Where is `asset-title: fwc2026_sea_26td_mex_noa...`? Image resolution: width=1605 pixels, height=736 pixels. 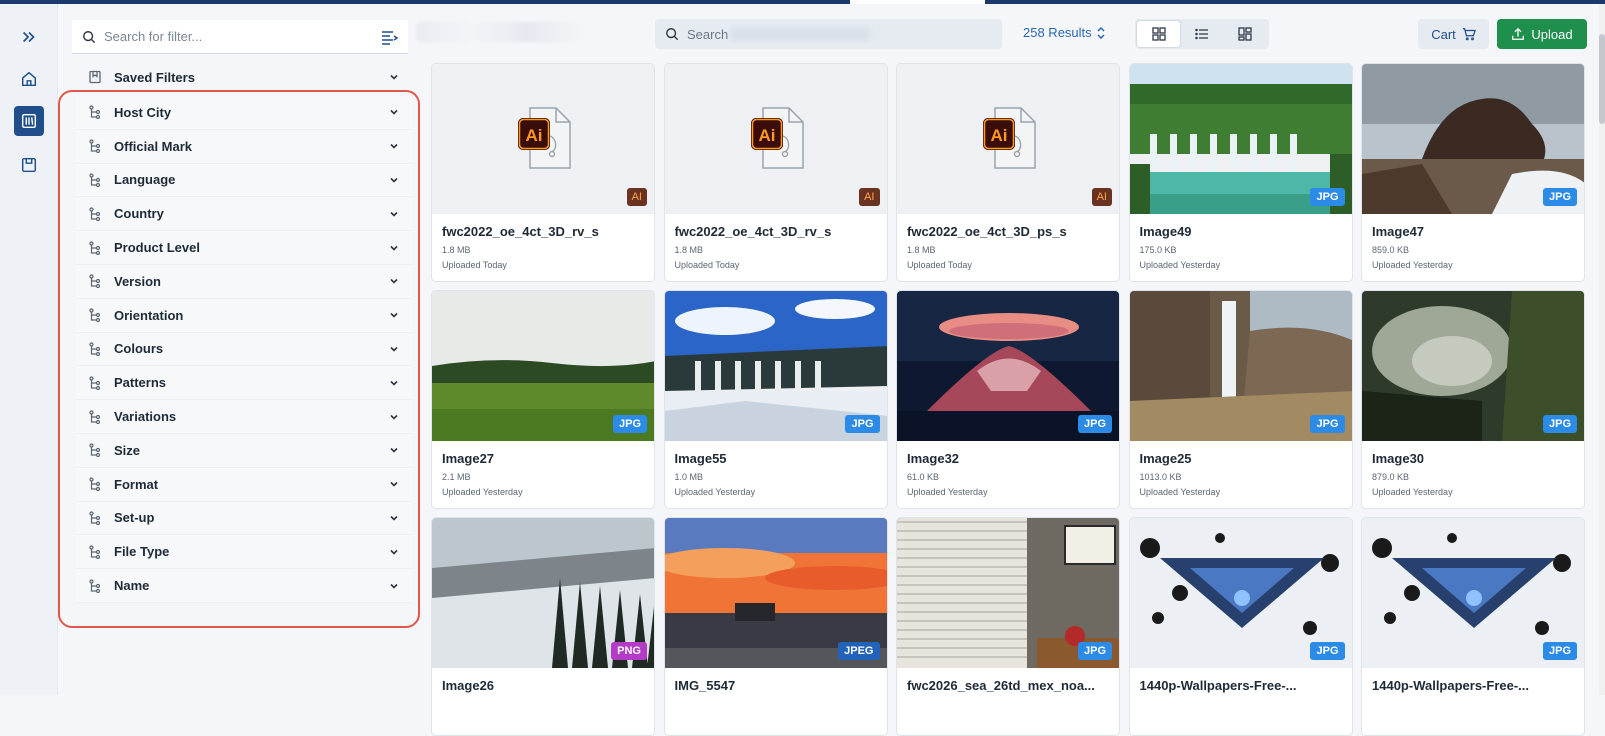
asset-title: fwc2026_sea_26td_mex_noa... is located at coordinates (1009, 685).